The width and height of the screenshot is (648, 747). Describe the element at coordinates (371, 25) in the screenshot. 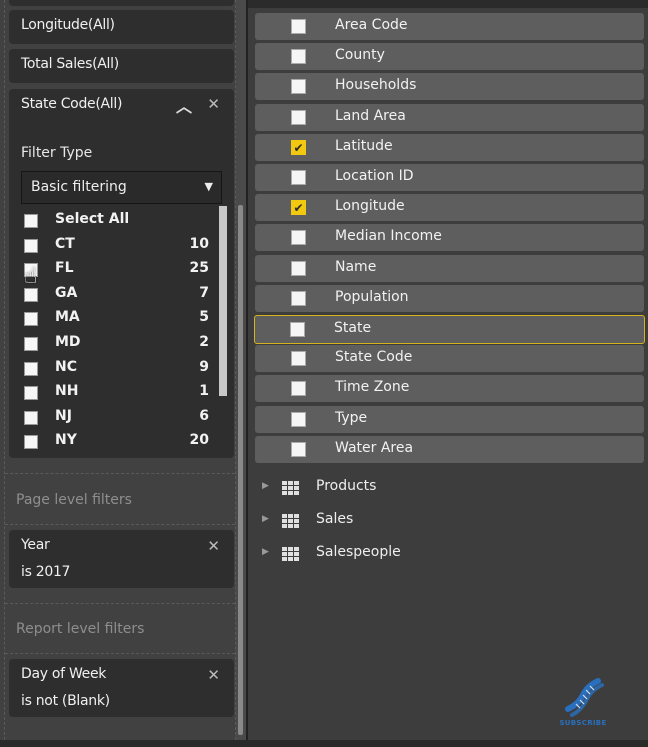

I see `field-label: Area Code` at that location.